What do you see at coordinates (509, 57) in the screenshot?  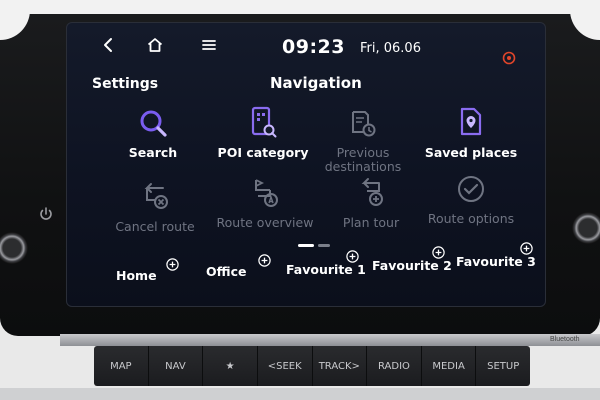 I see `connection-status-icon` at bounding box center [509, 57].